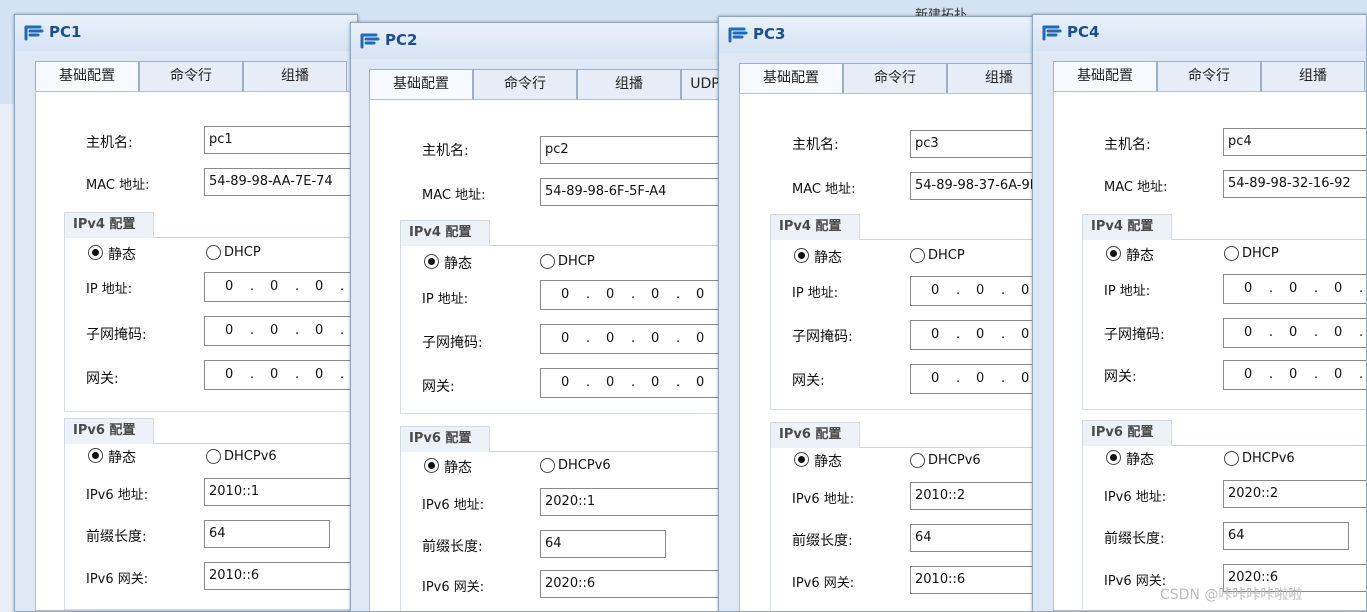 Image resolution: width=1367 pixels, height=612 pixels. I want to click on mac-field: 54-89-98-AA-7E-74, so click(280, 182).